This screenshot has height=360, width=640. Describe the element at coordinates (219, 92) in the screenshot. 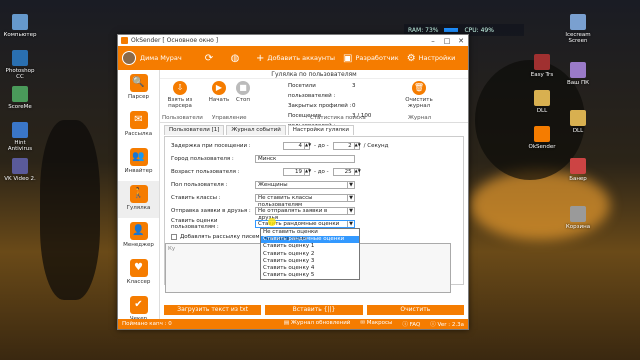

I see `start-button: ▶ Начать` at that location.